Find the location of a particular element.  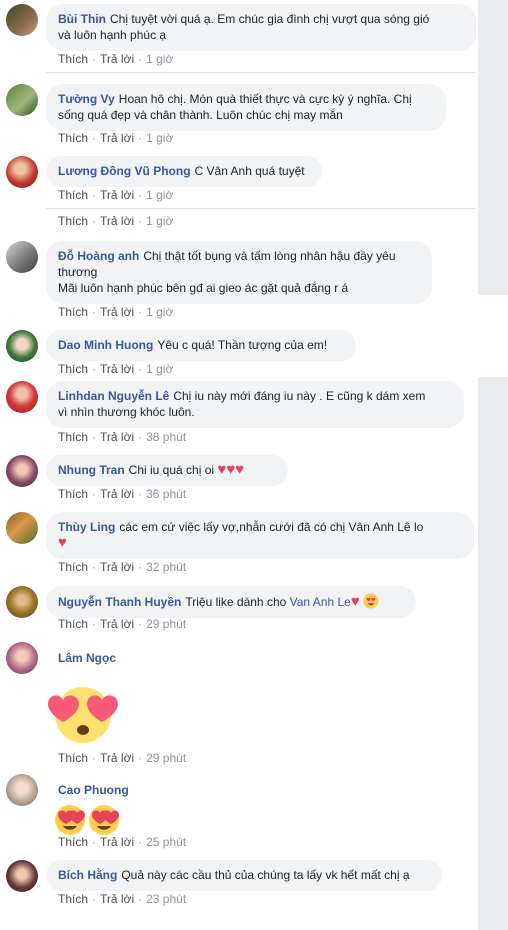

comment-bubble: Lương Đồng Vũ Phong C Vân Anh quá tuyệt is located at coordinates (184, 171).